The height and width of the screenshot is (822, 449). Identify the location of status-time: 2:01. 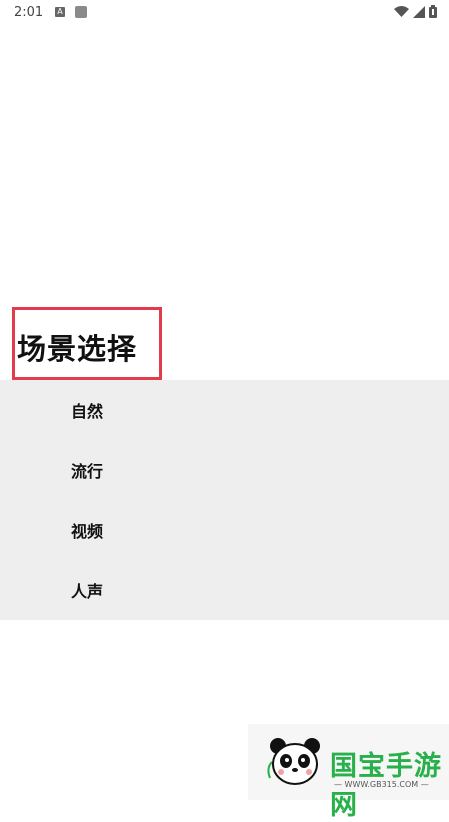
(29, 12).